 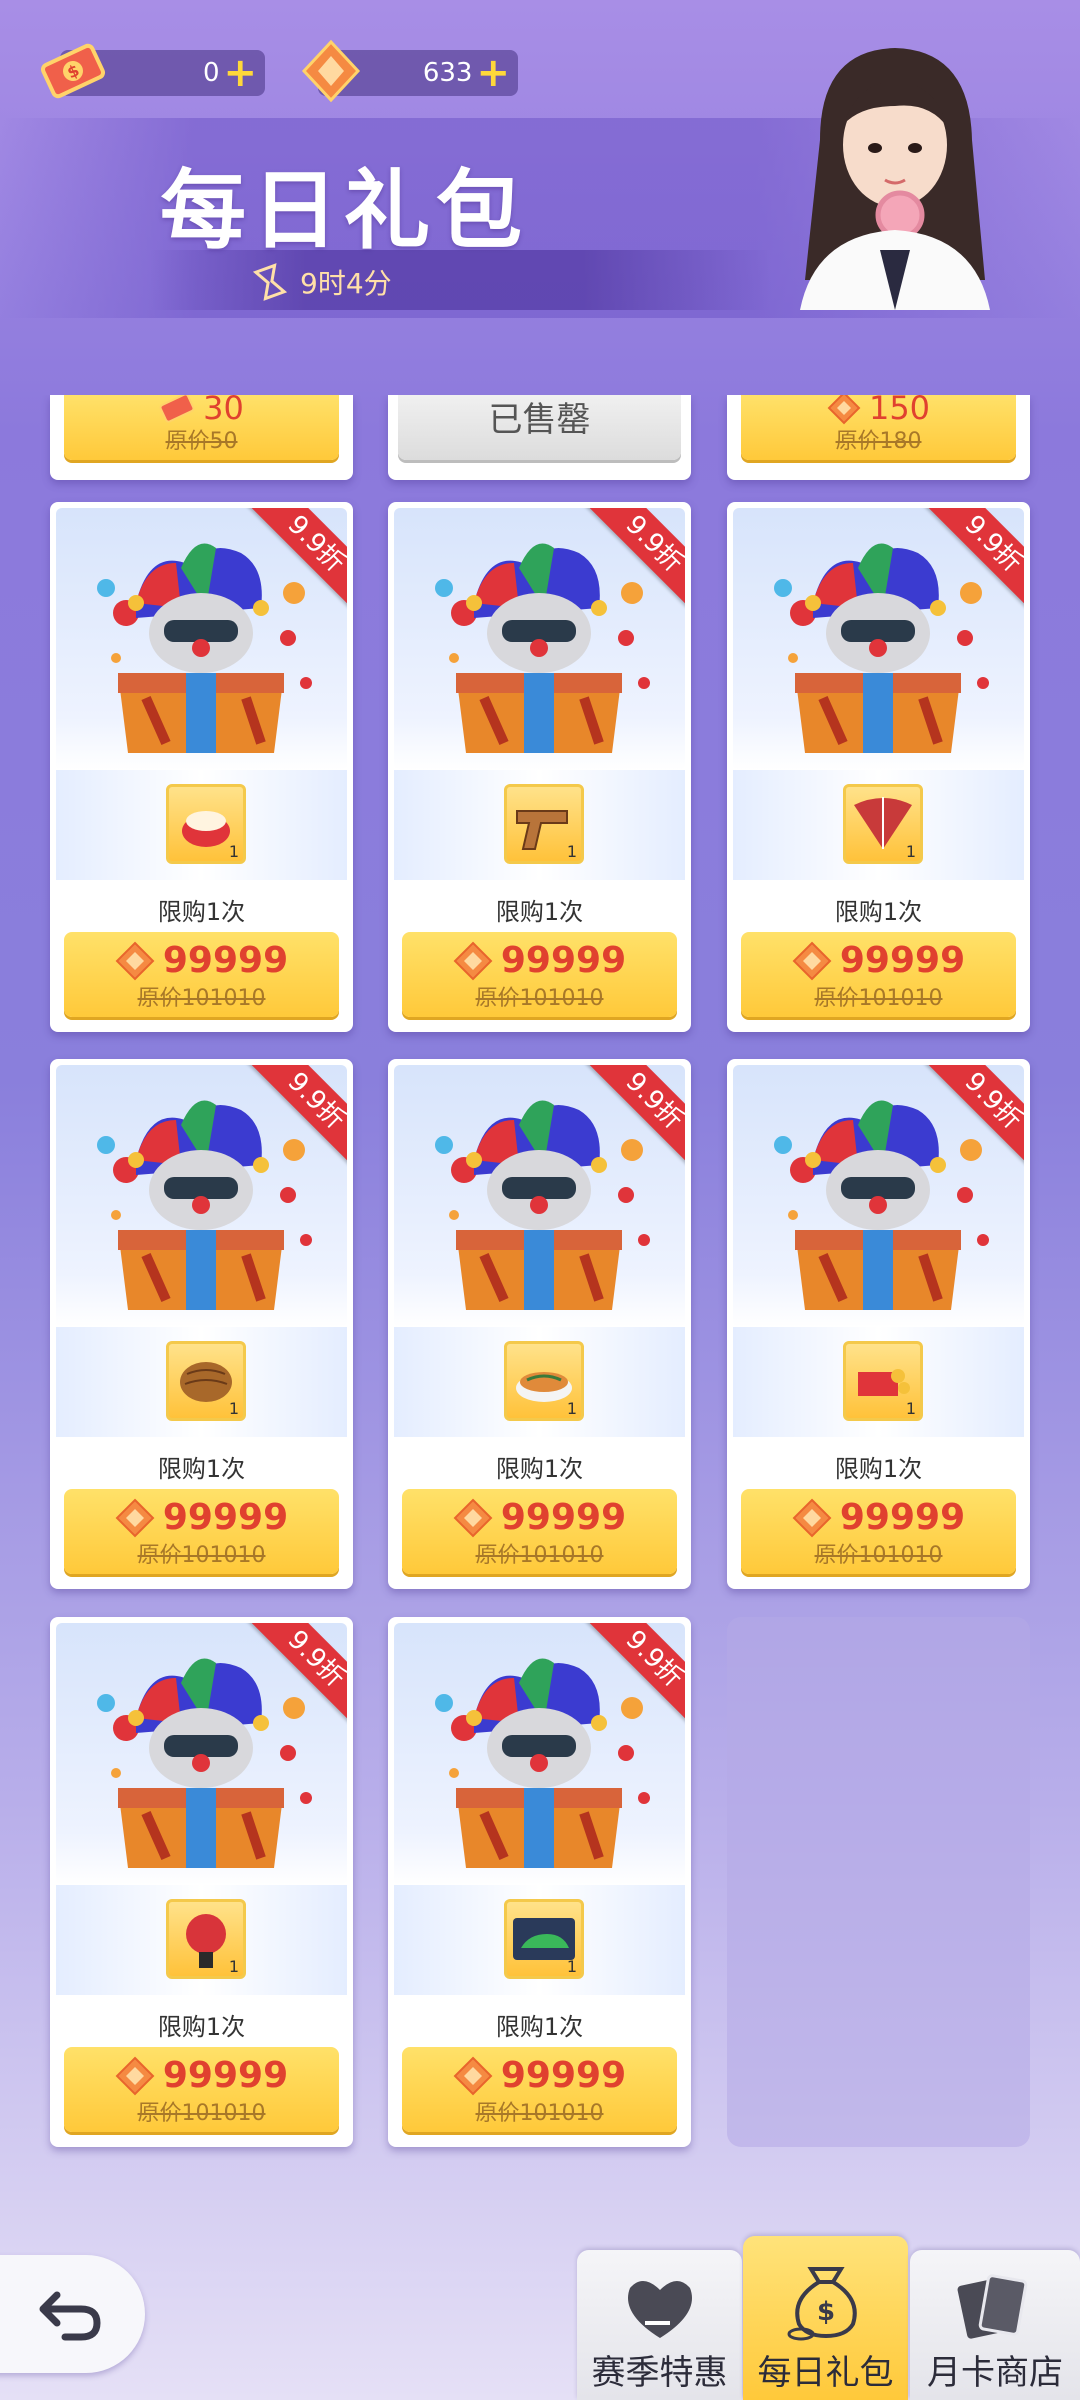 I want to click on countdown-timer: 9时4分, so click(x=321, y=282).